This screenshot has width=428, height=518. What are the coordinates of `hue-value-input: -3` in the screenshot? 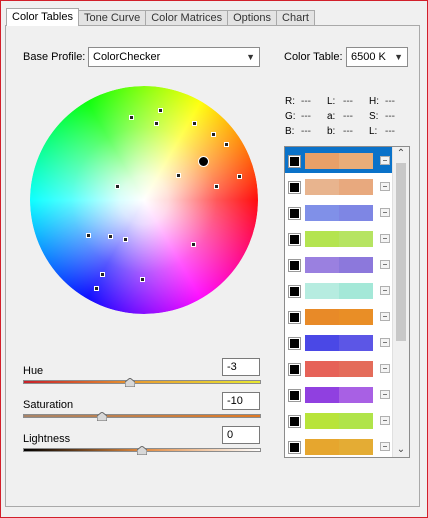 It's located at (241, 367).